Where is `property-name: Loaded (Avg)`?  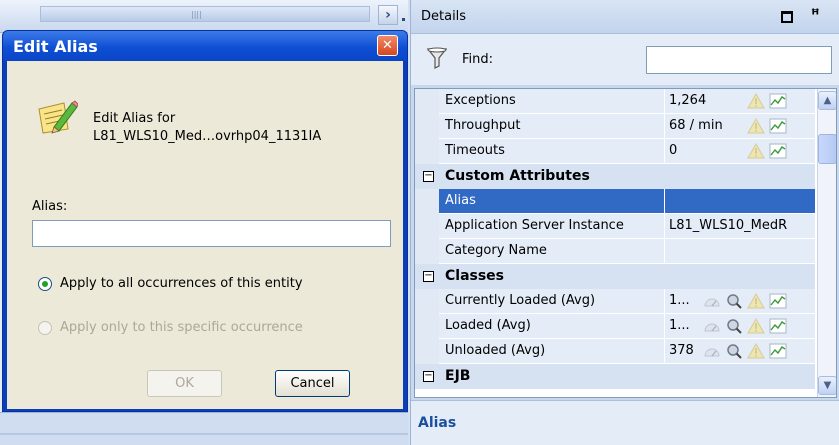
property-name: Loaded (Avg) is located at coordinates (552, 326).